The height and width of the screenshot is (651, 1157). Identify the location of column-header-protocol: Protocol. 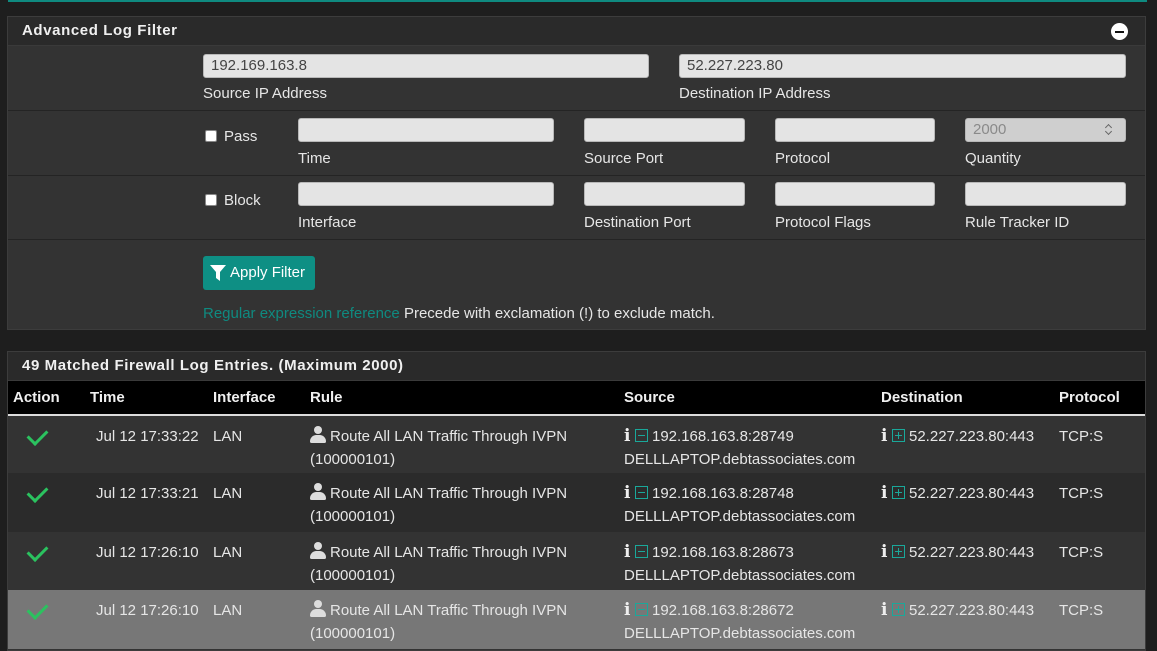
(1099, 398).